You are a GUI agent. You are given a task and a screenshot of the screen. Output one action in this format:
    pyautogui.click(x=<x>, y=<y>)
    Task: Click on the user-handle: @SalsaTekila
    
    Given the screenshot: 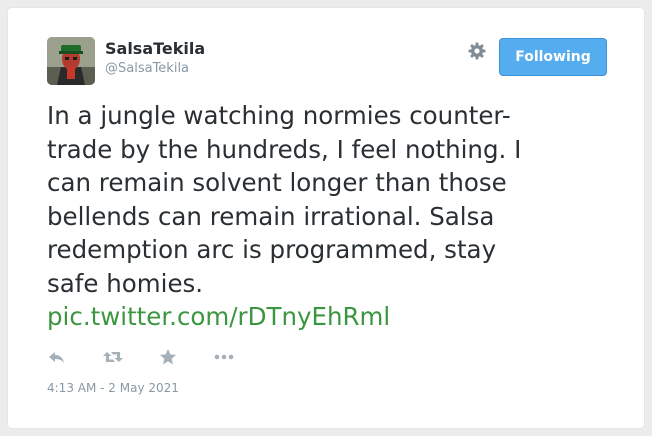 What is the action you would take?
    pyautogui.click(x=147, y=68)
    